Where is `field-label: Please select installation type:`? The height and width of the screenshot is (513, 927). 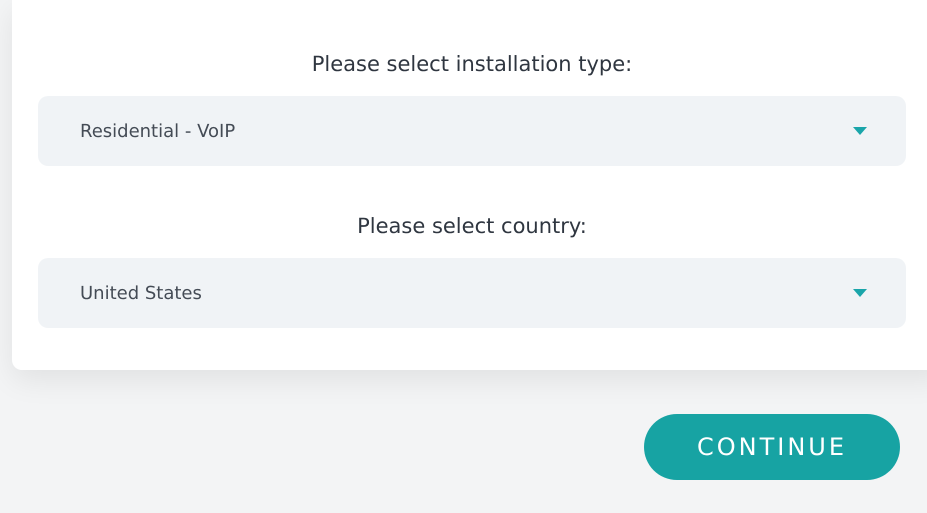 field-label: Please select installation type: is located at coordinates (472, 64).